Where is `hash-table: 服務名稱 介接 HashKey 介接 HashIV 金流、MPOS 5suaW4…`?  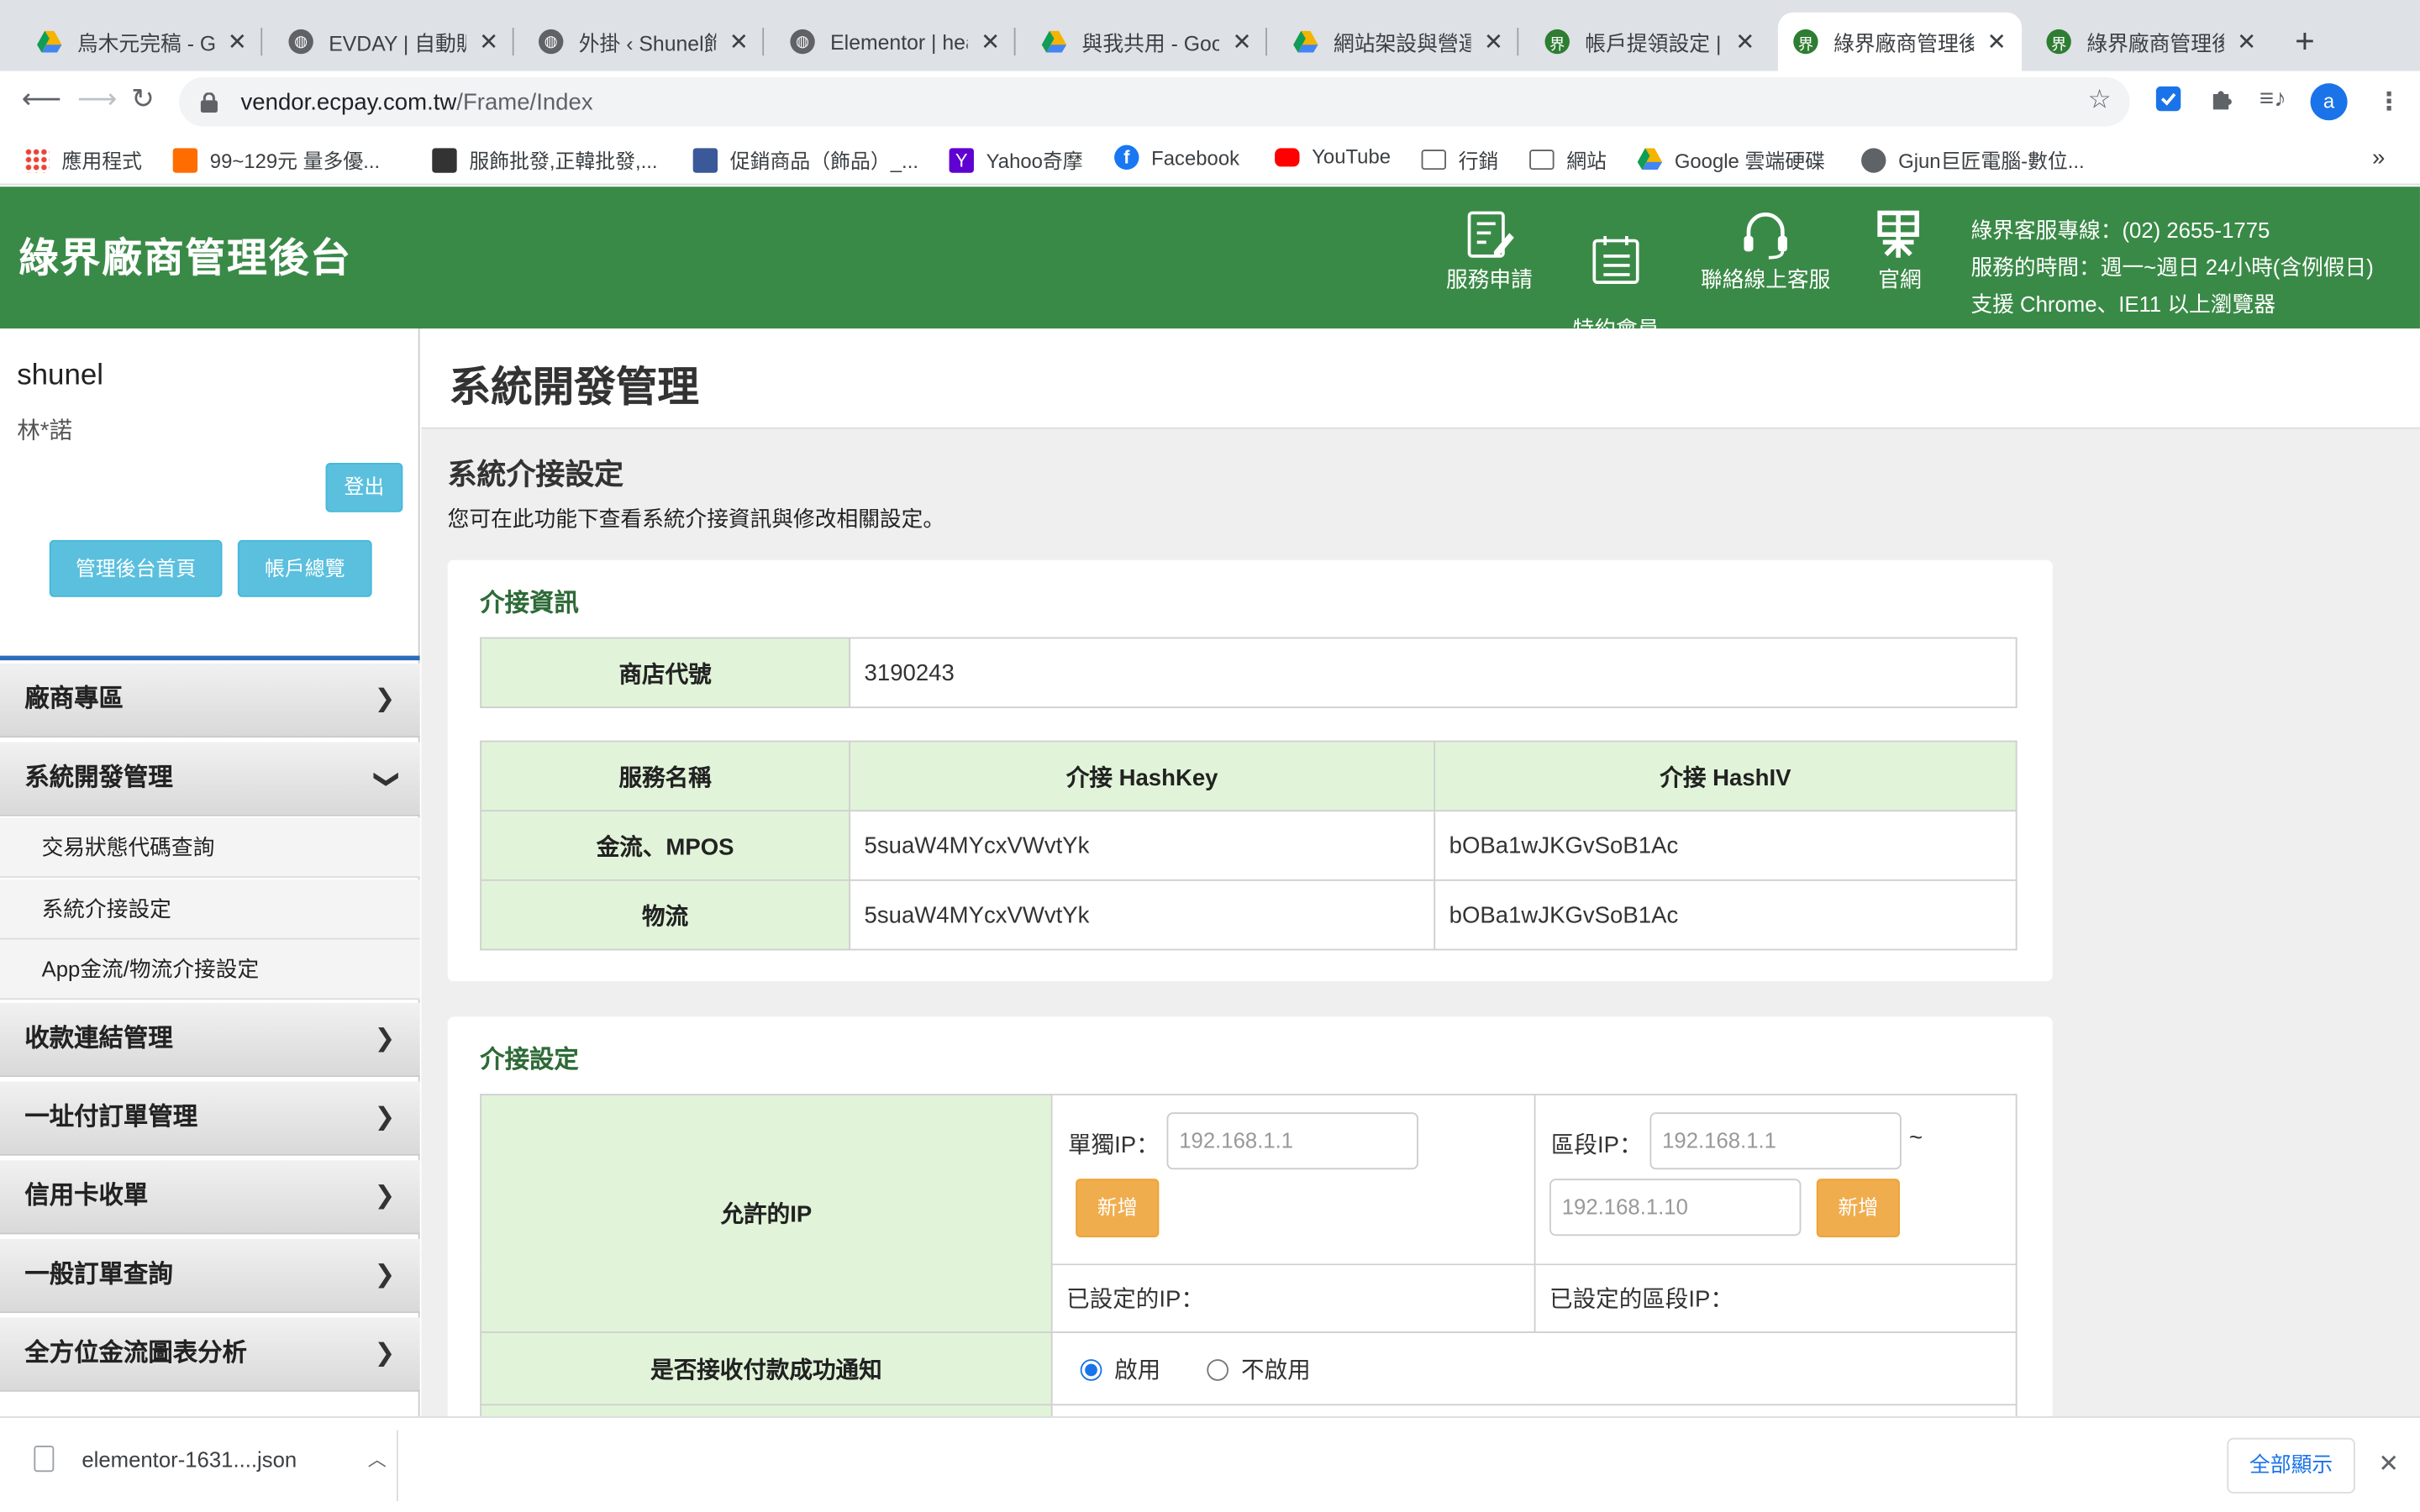
hash-table: 服務名稱 介接 HashKey 介接 HashIV 金流、MPOS 5suaW4… is located at coordinates (1249, 845).